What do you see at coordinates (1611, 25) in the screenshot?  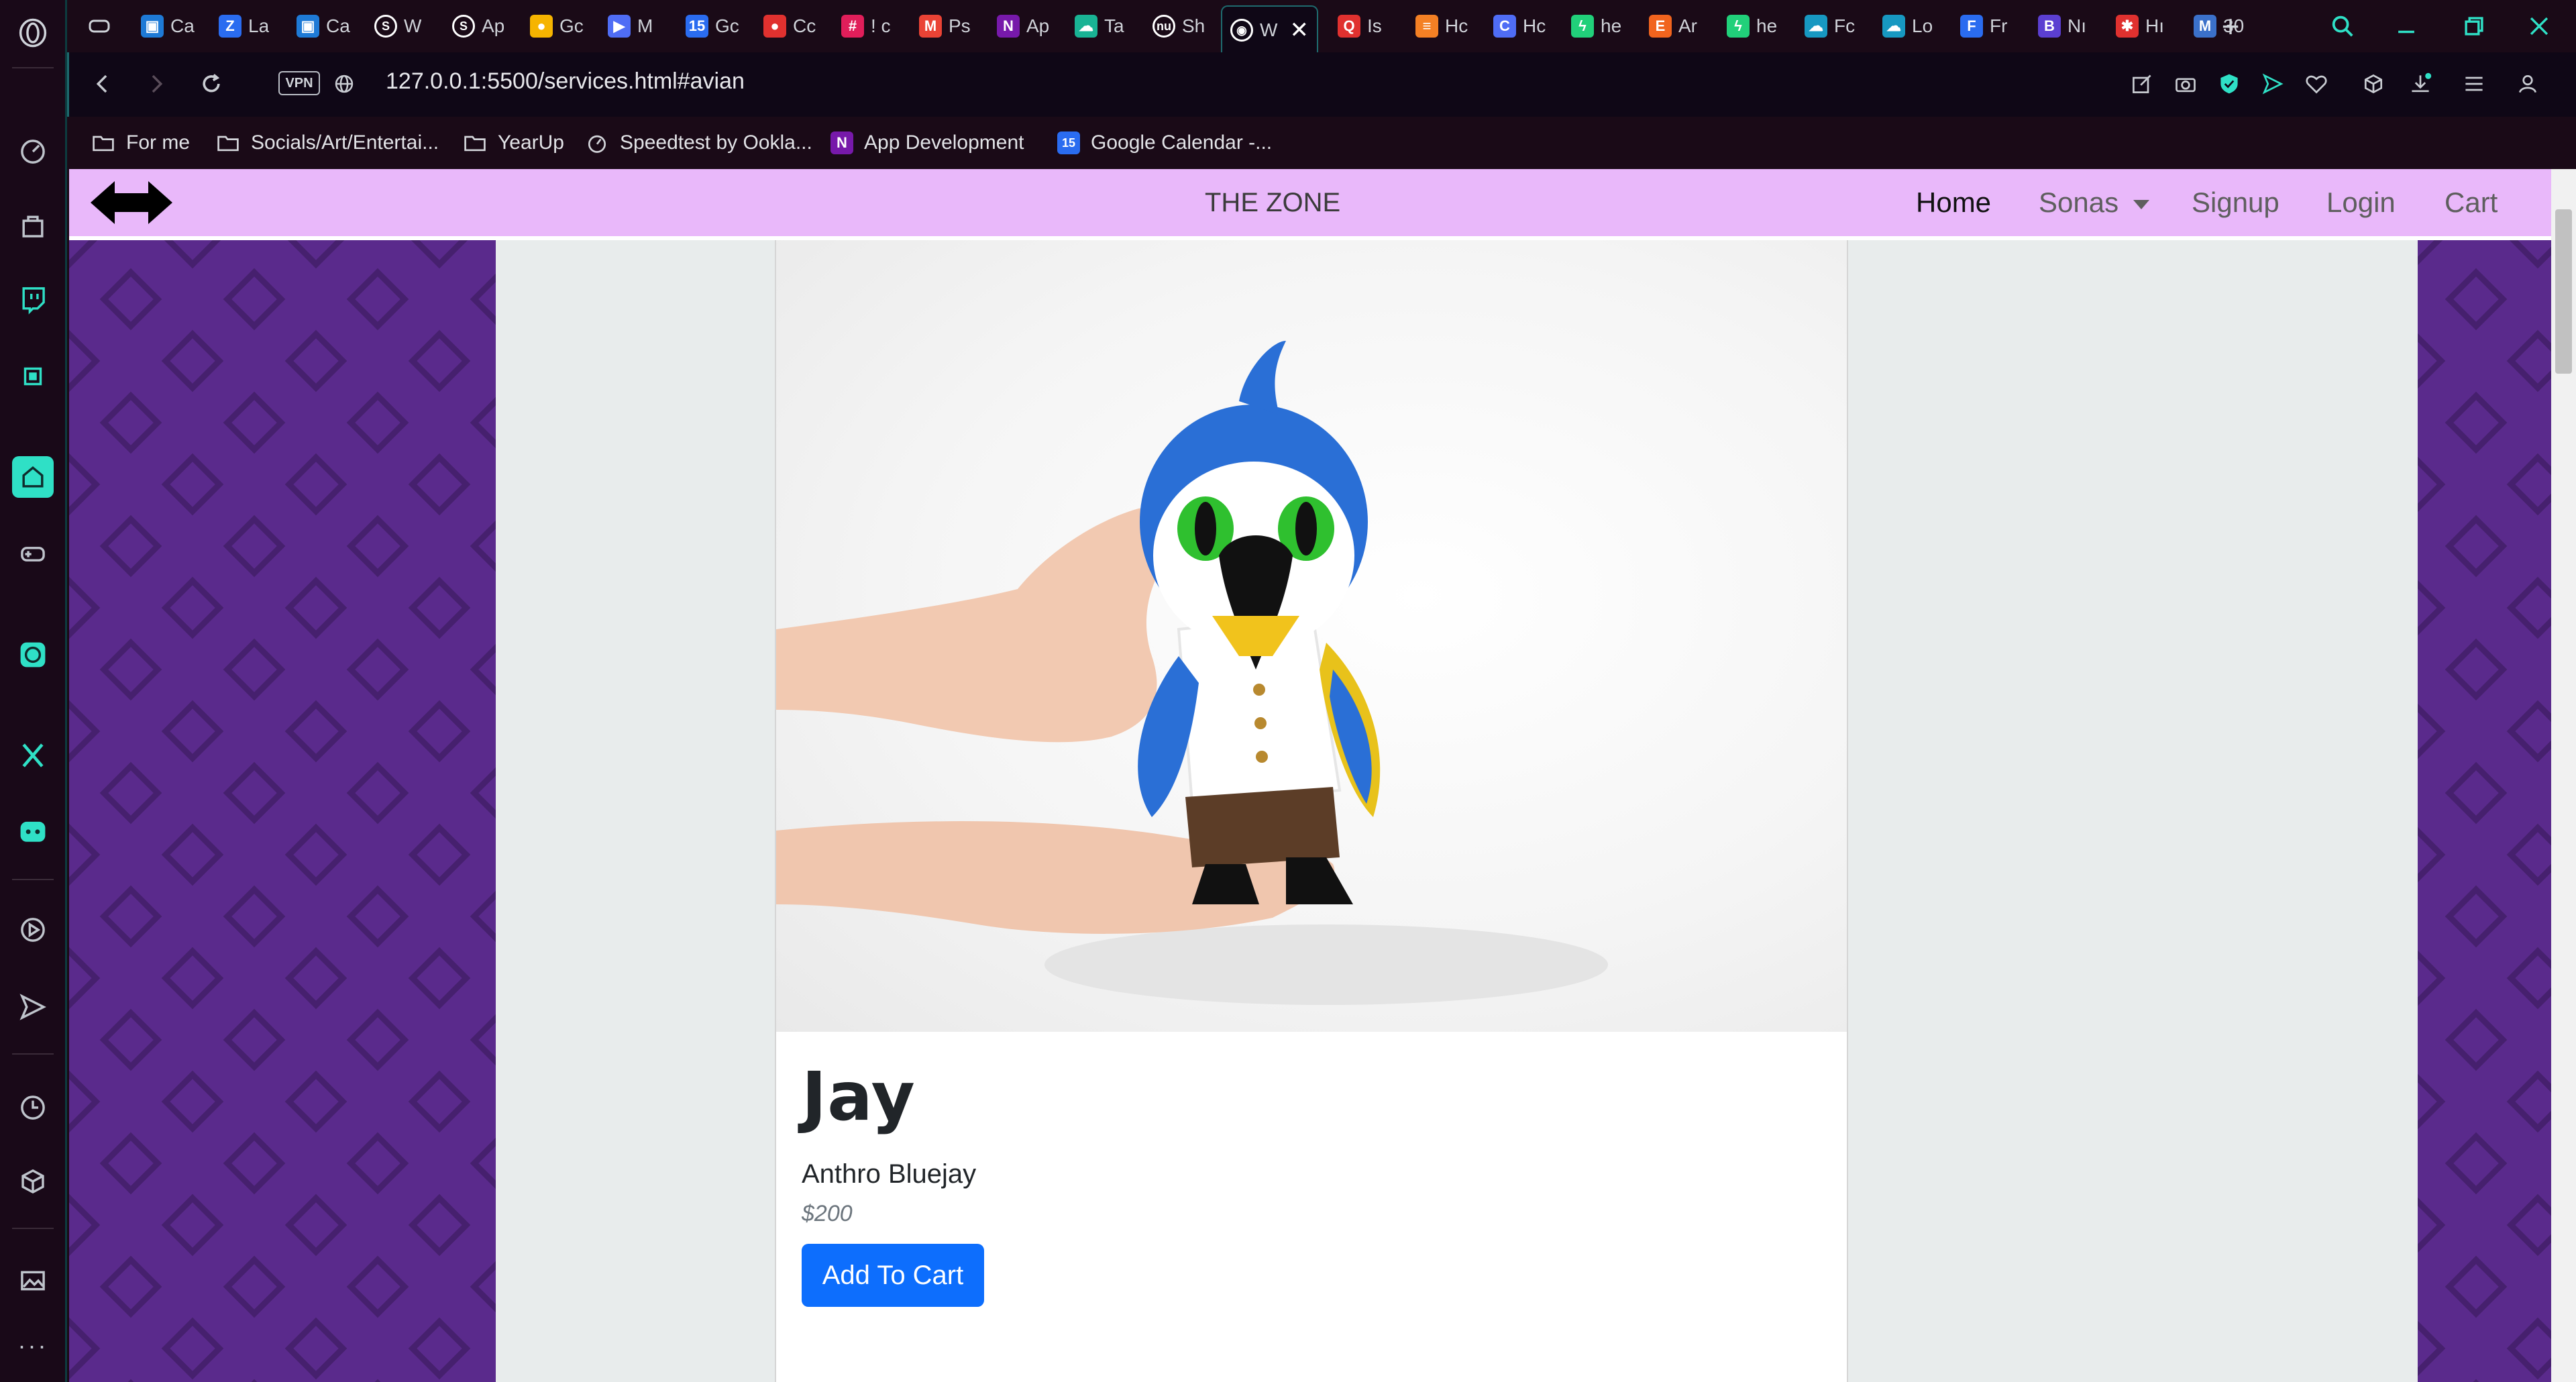 I see `tab-label: he` at bounding box center [1611, 25].